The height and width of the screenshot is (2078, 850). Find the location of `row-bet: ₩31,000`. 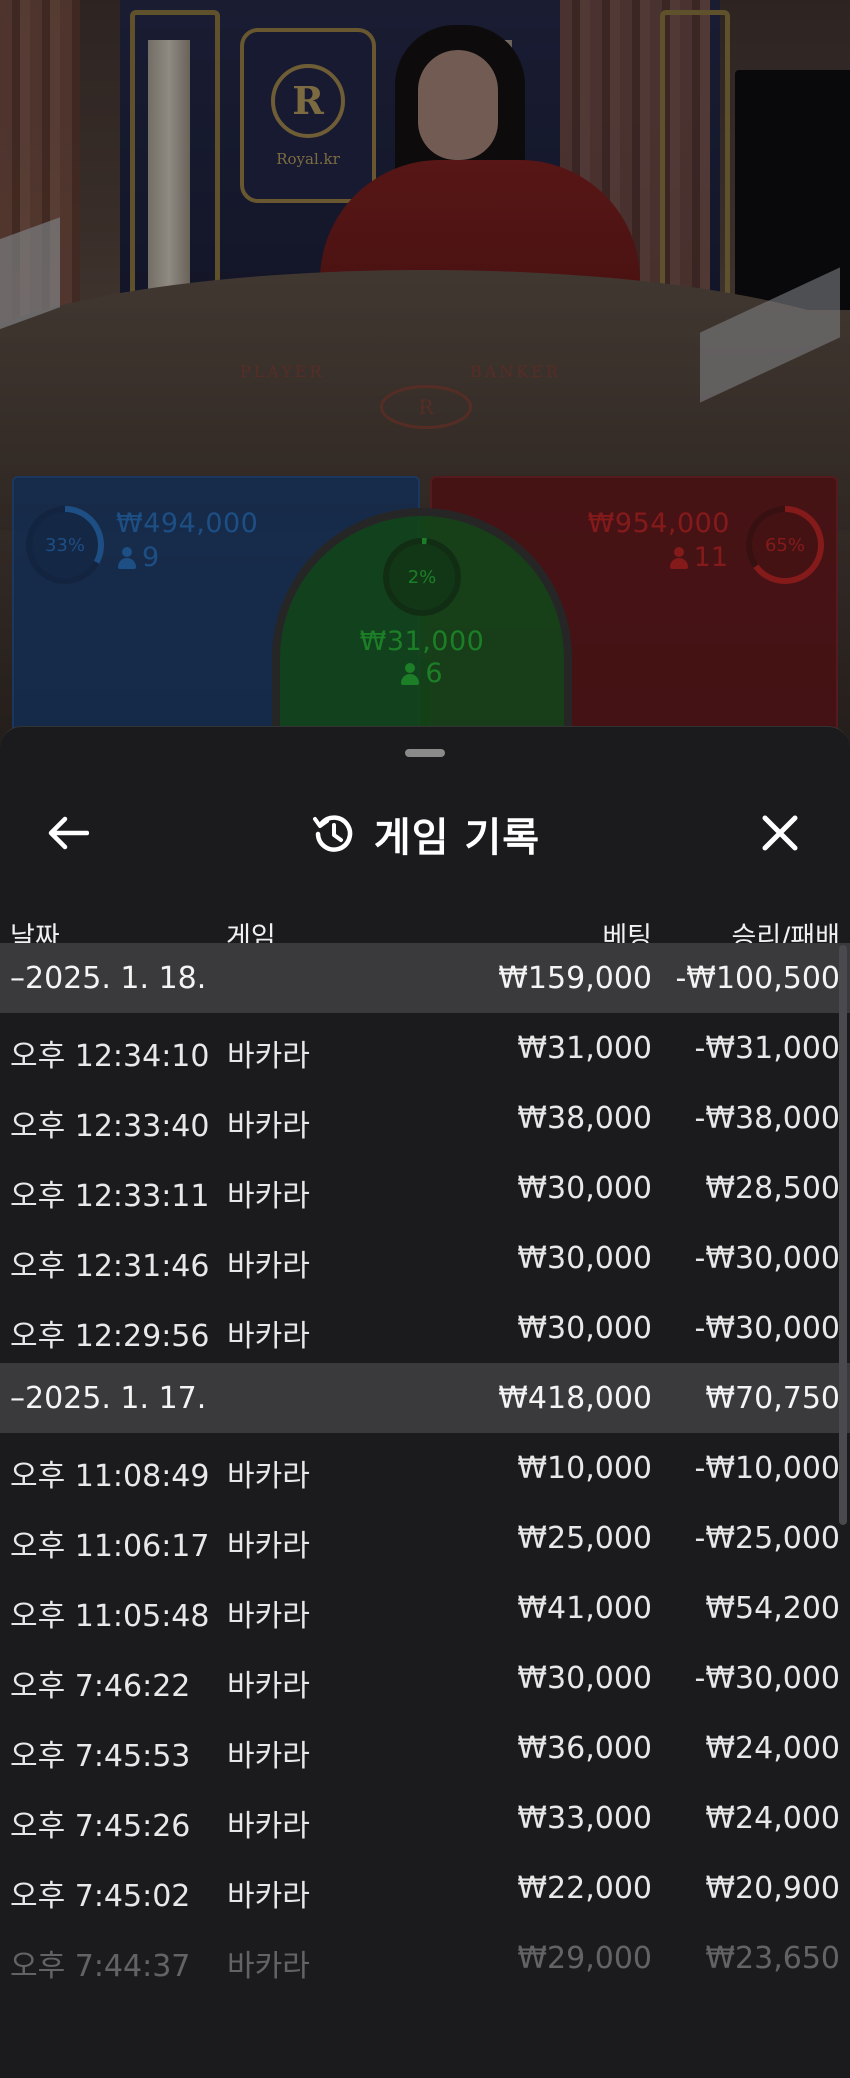

row-bet: ₩31,000 is located at coordinates (584, 1048).